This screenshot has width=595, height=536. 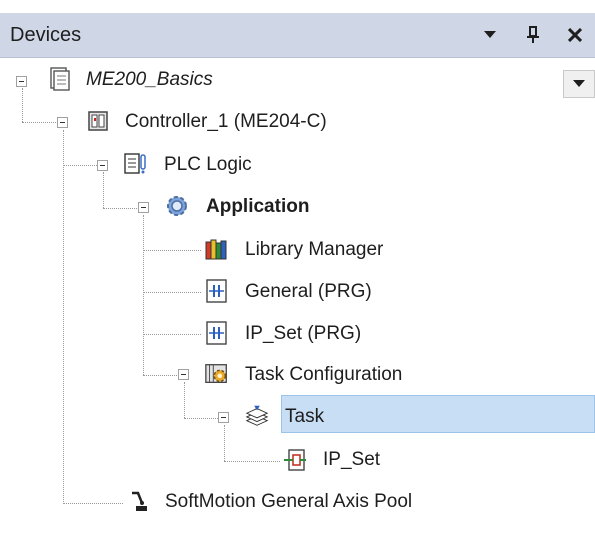 I want to click on tree-node-label-selected: IP_Set, so click(x=351, y=460).